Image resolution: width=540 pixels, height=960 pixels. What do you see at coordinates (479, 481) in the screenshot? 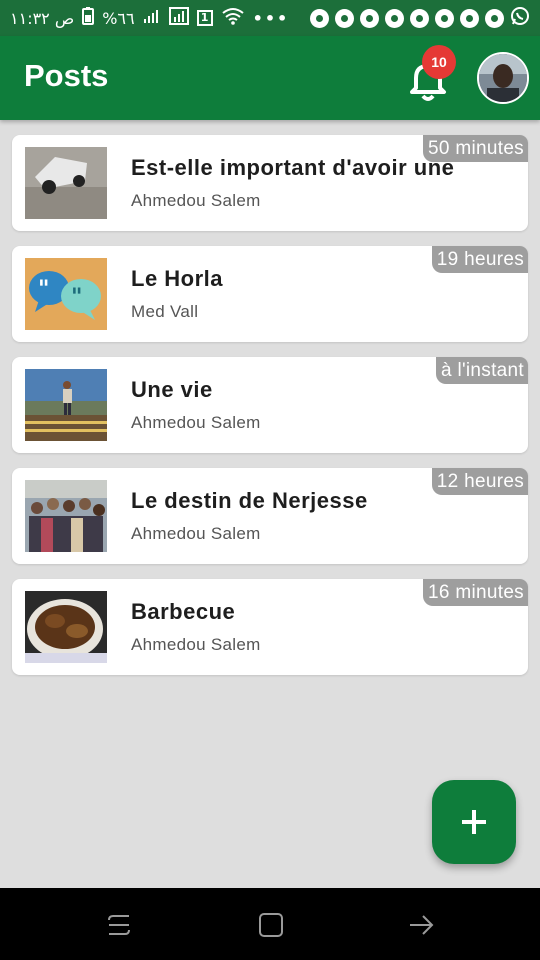
I see `post-time-badge: 12 heures` at bounding box center [479, 481].